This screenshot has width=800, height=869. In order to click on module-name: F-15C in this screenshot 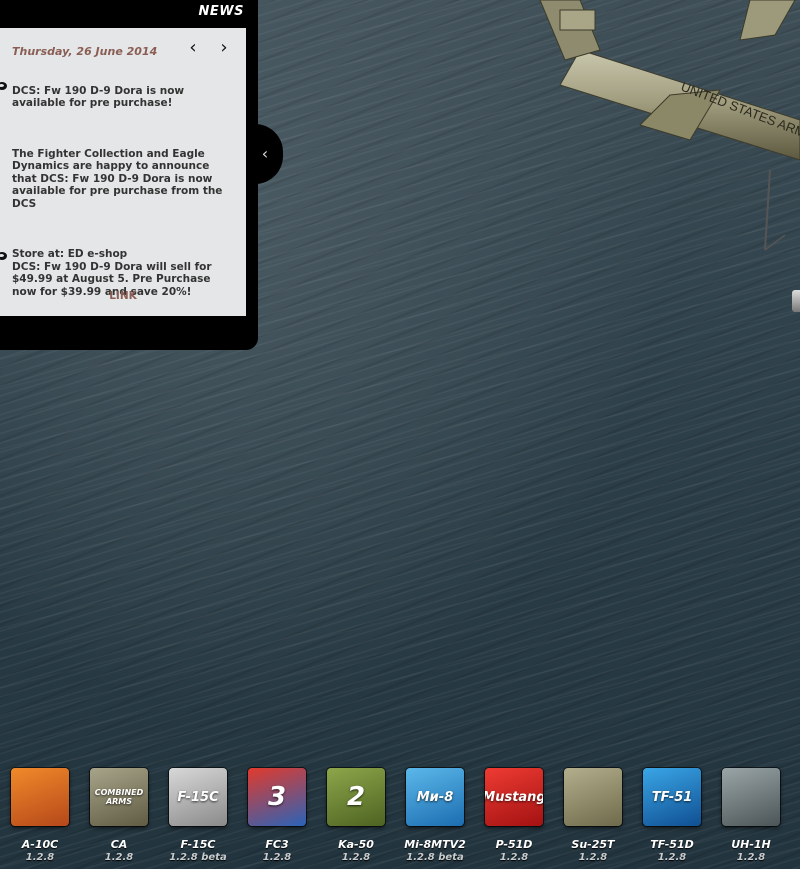, I will do `click(198, 844)`.